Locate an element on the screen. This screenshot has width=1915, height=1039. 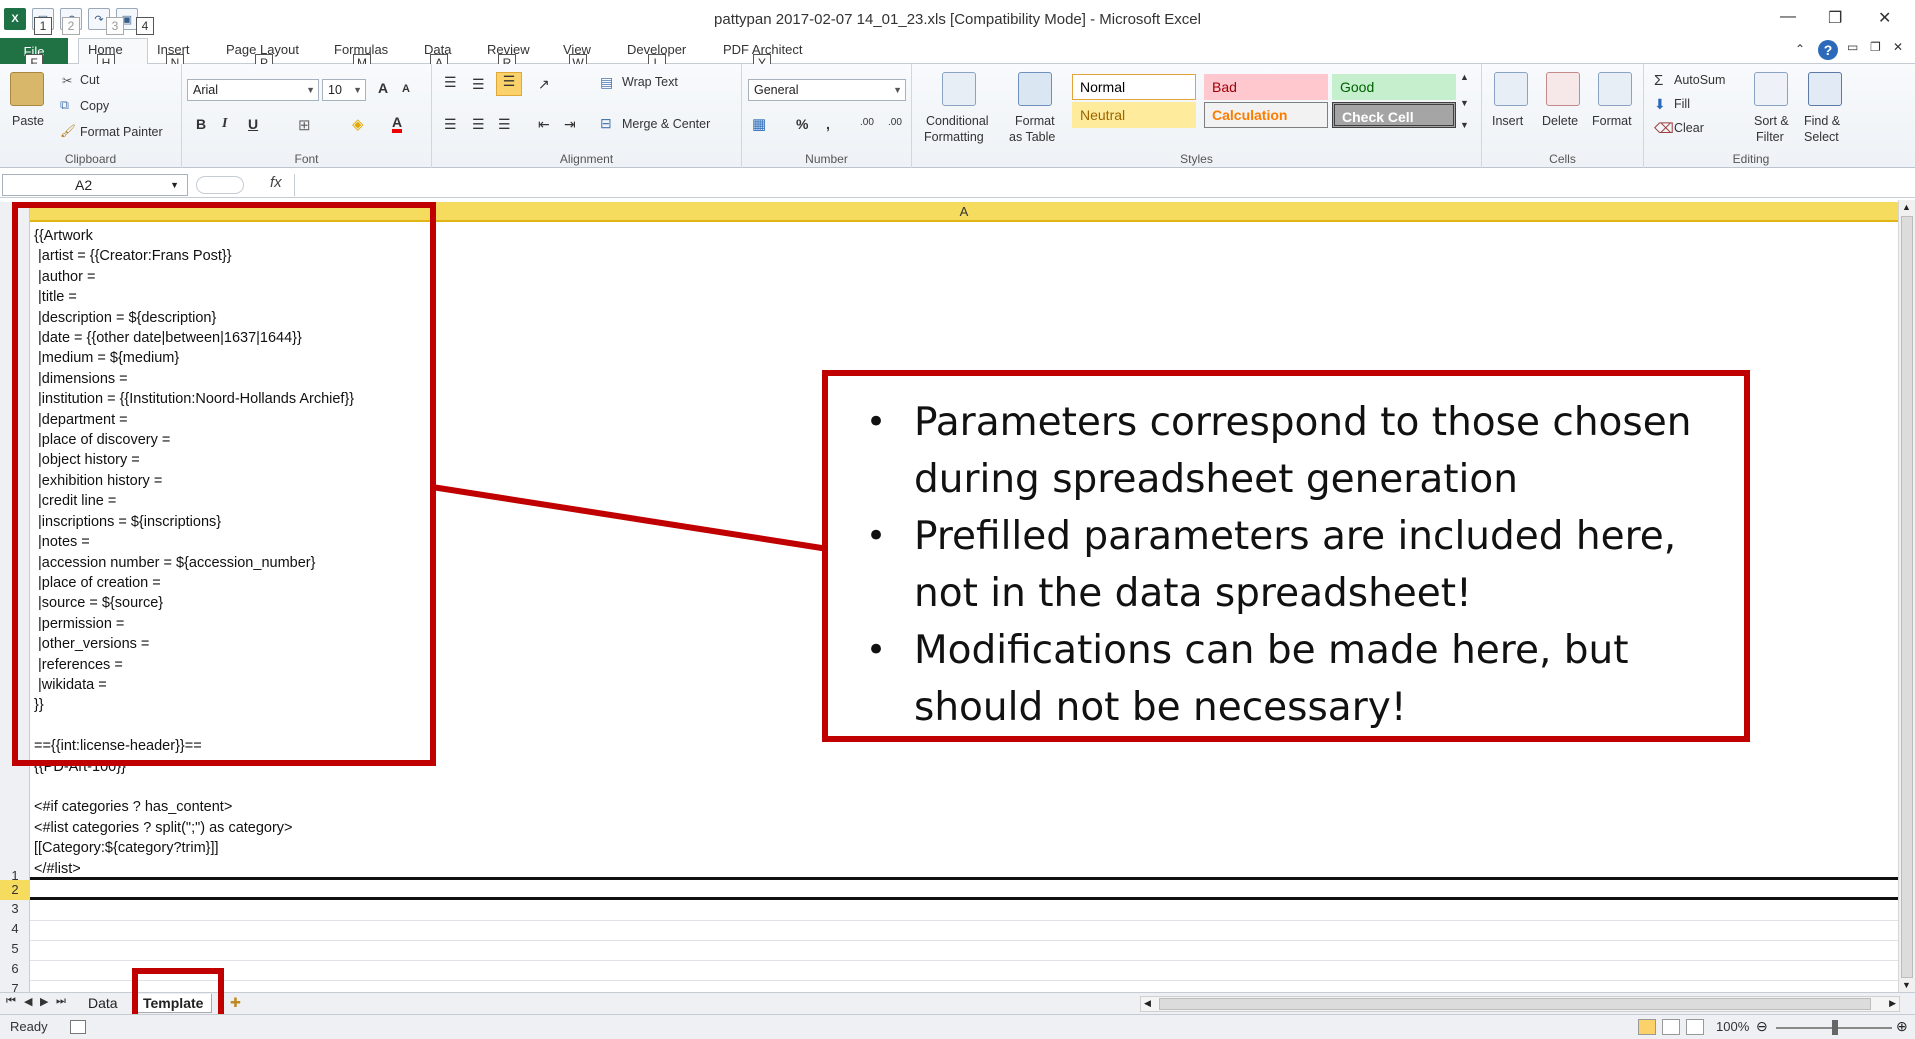
next-sheet-icon: ▶ is located at coordinates (44, 1001).